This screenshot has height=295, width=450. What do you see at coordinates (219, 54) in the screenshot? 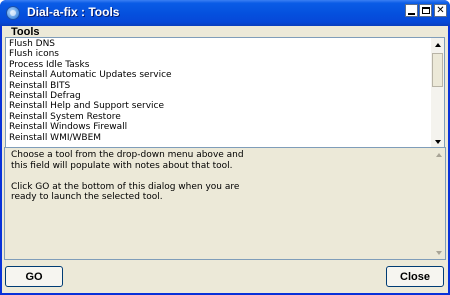
I see `list-item: Flush icons` at bounding box center [219, 54].